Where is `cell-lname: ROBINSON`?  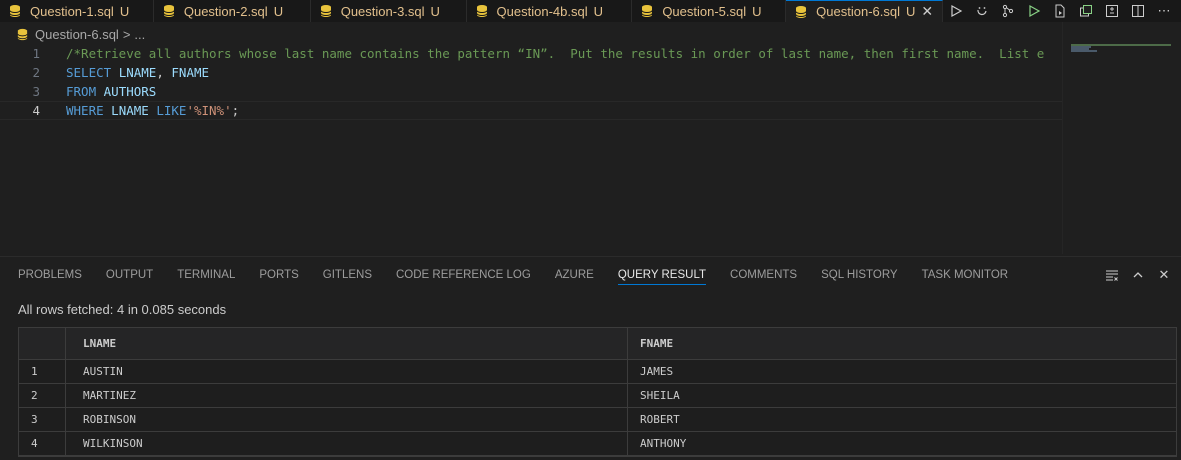 cell-lname: ROBINSON is located at coordinates (346, 419).